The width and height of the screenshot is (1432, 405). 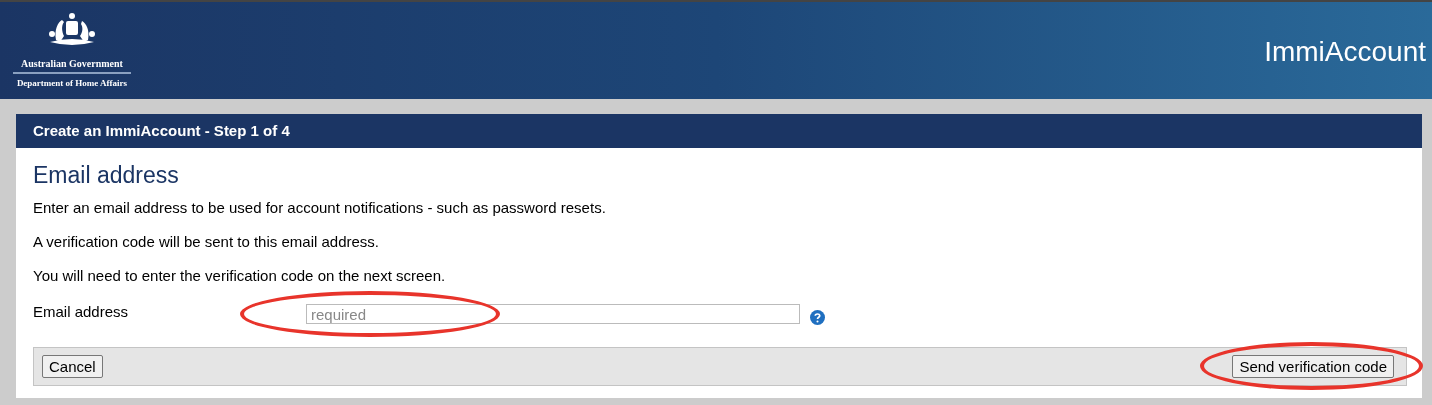 What do you see at coordinates (1313, 366) in the screenshot?
I see `send-code-button: Send verification code` at bounding box center [1313, 366].